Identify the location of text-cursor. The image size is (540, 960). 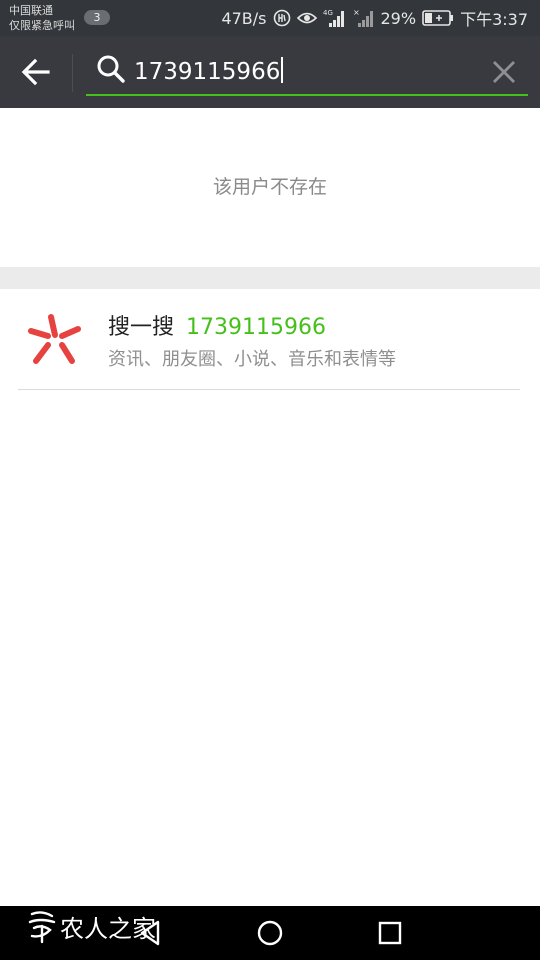
(282, 70).